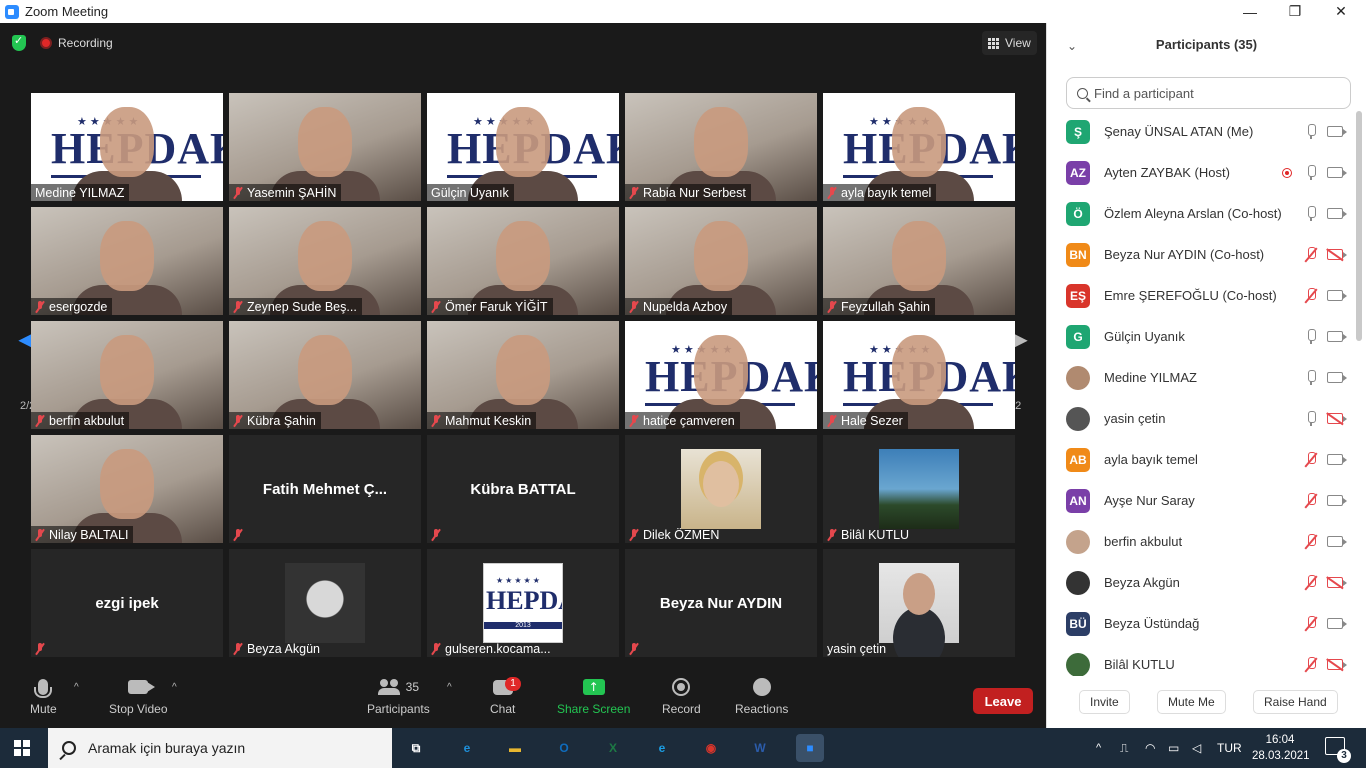 Image resolution: width=1366 pixels, height=768 pixels. What do you see at coordinates (76, 687) in the screenshot?
I see `audio-options-caret-icon: ^` at bounding box center [76, 687].